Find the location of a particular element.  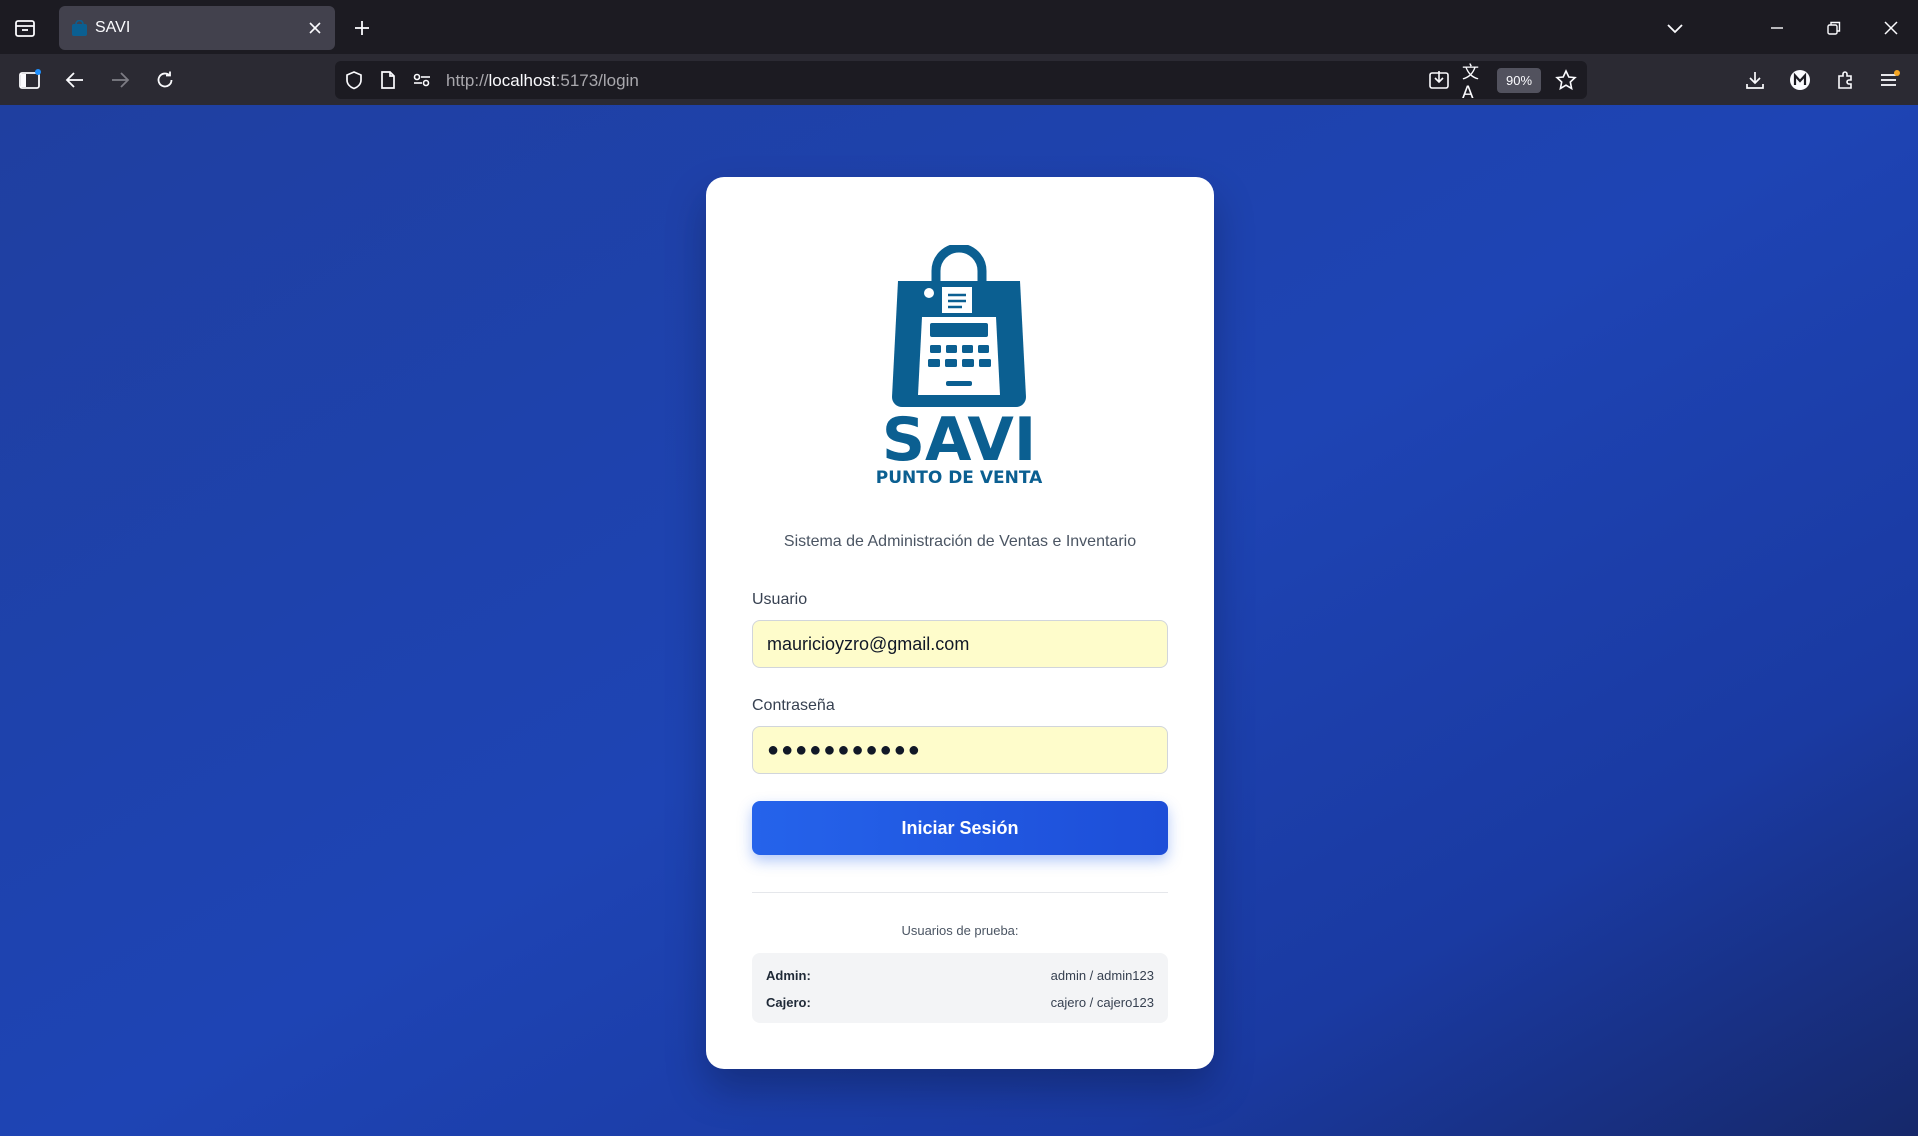

minimize-window-icon is located at coordinates (1777, 28).